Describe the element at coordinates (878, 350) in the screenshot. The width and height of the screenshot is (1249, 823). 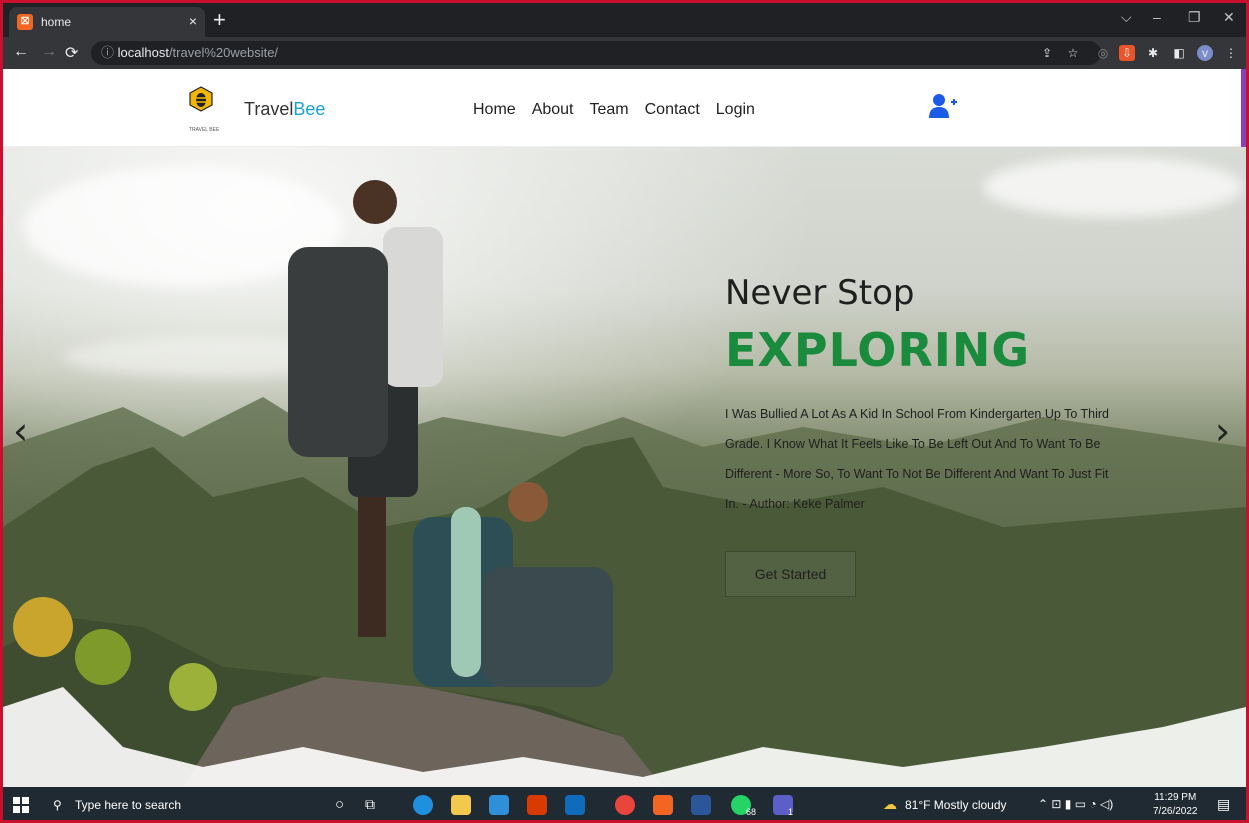
I see `hero-highlight: EXPLORING` at that location.